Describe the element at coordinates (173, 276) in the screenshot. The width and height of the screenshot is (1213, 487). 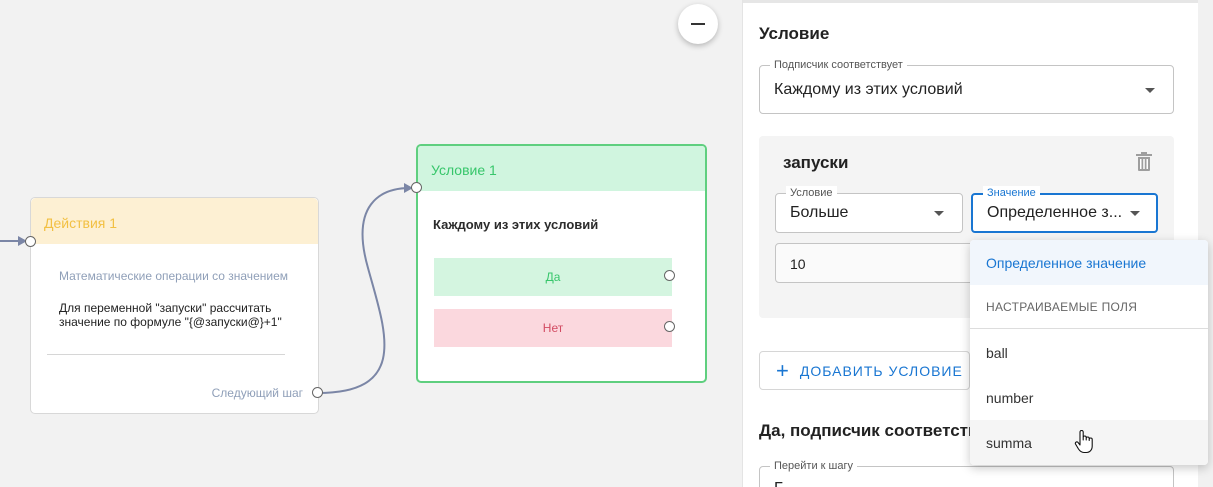
I see `operation-title: Математические операции со значением` at that location.